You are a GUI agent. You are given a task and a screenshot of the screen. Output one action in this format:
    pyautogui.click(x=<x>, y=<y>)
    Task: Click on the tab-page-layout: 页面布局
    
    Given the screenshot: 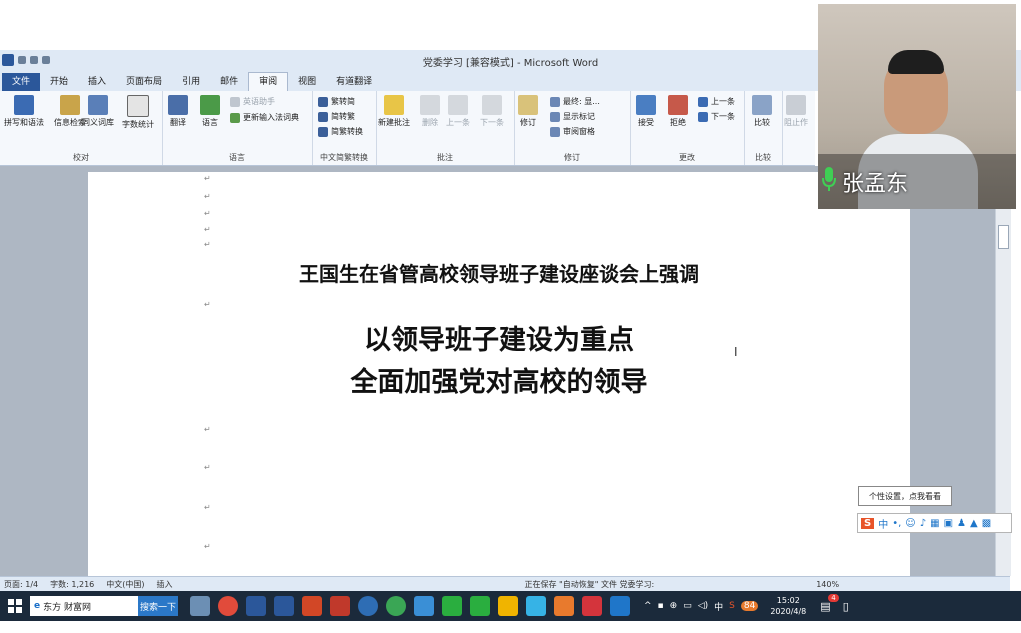 What is the action you would take?
    pyautogui.click(x=144, y=82)
    